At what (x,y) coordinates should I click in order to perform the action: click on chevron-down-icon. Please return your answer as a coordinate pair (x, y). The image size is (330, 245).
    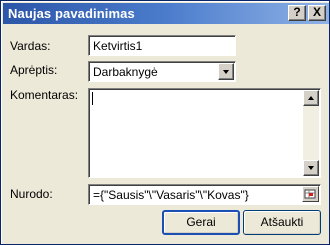
    Looking at the image, I should click on (226, 72).